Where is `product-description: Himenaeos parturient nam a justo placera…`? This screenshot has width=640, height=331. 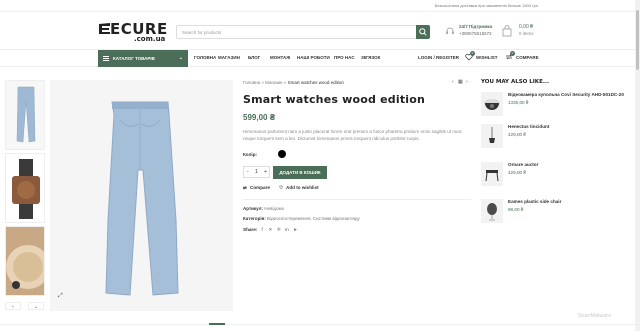
product-description: Himenaeos parturient nam a justo placera… is located at coordinates (353, 135).